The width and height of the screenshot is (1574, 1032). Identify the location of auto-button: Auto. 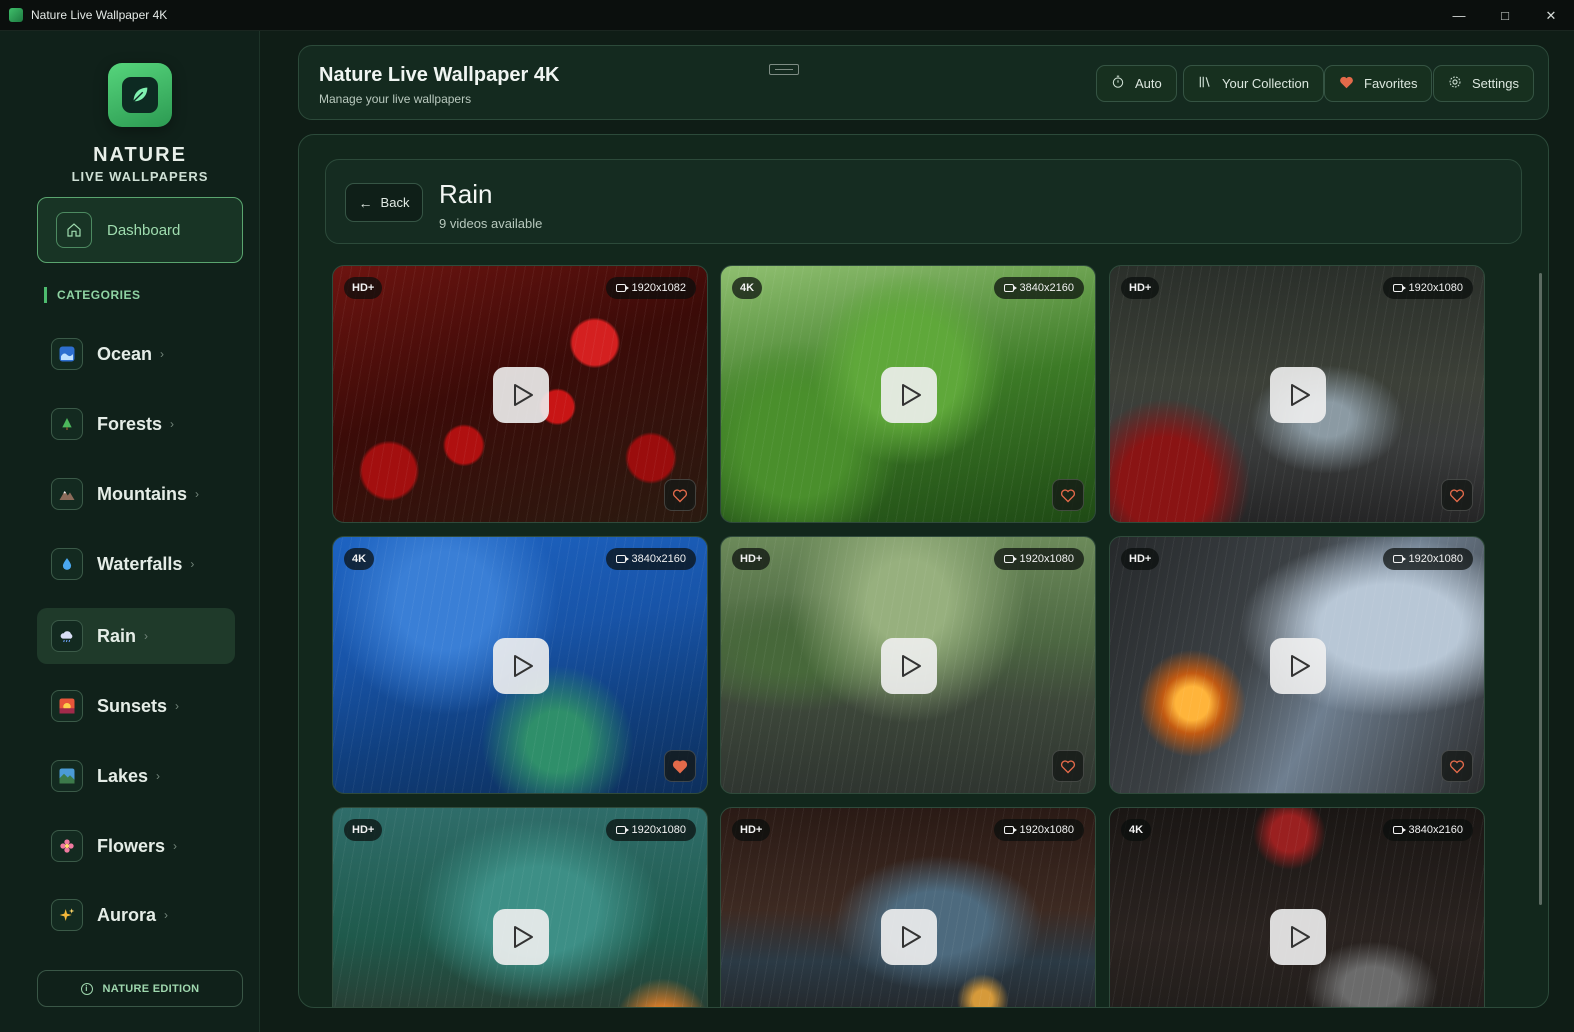
(1136, 83).